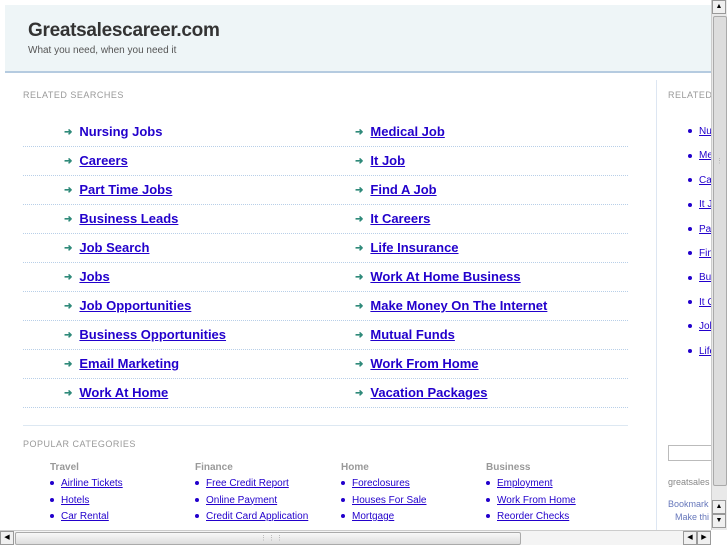  I want to click on related-link: Careers, so click(103, 160).